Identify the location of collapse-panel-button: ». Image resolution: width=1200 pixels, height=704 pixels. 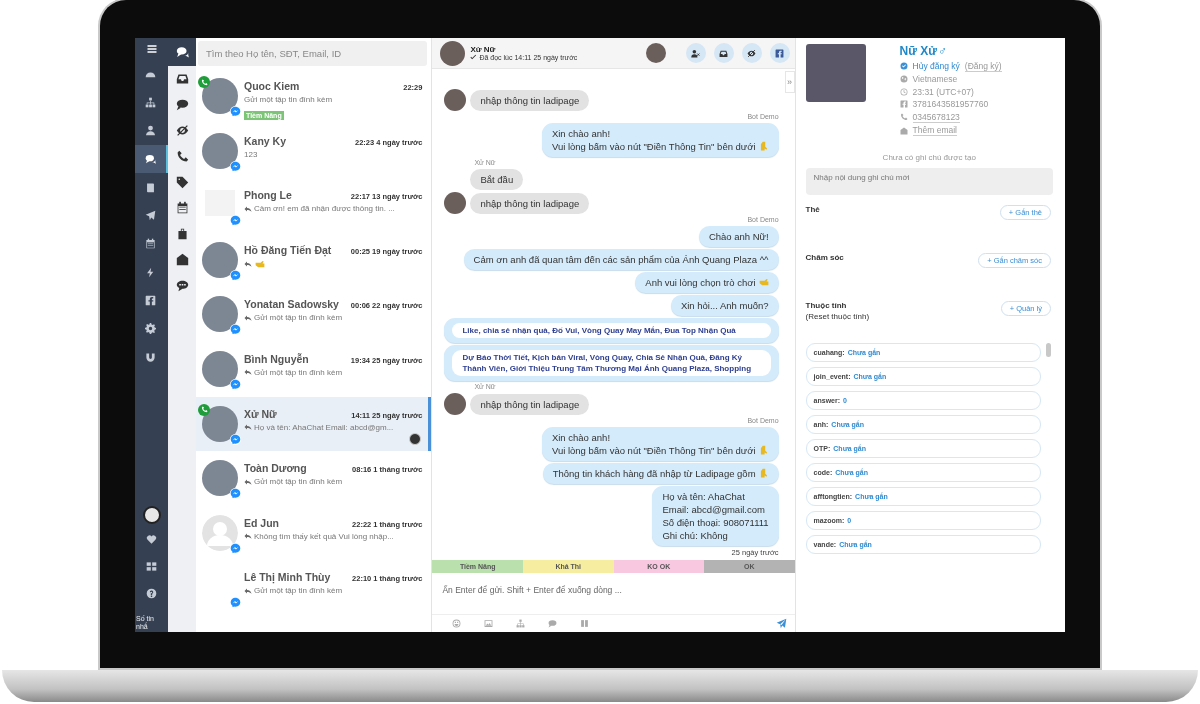
(789, 82).